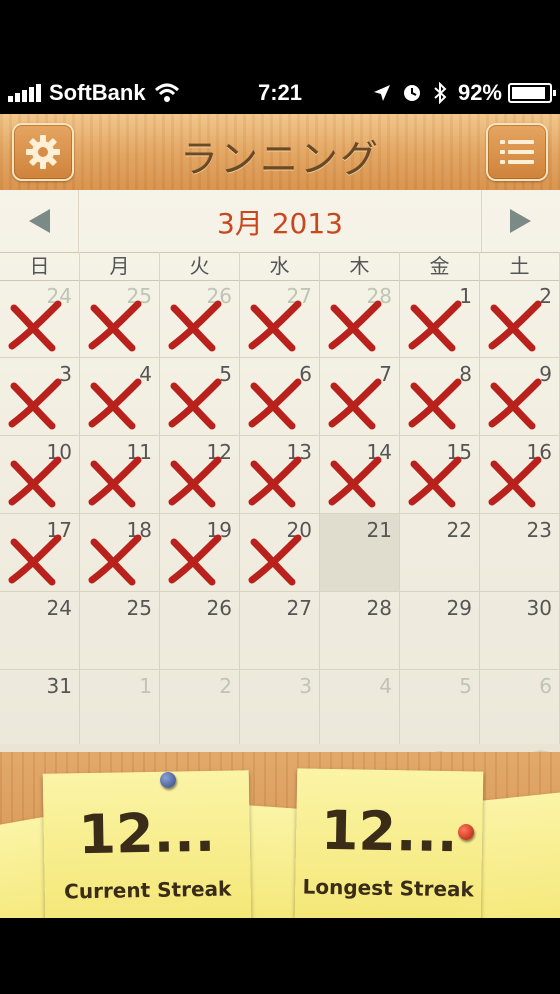  I want to click on calendar-day: 8, so click(440, 397).